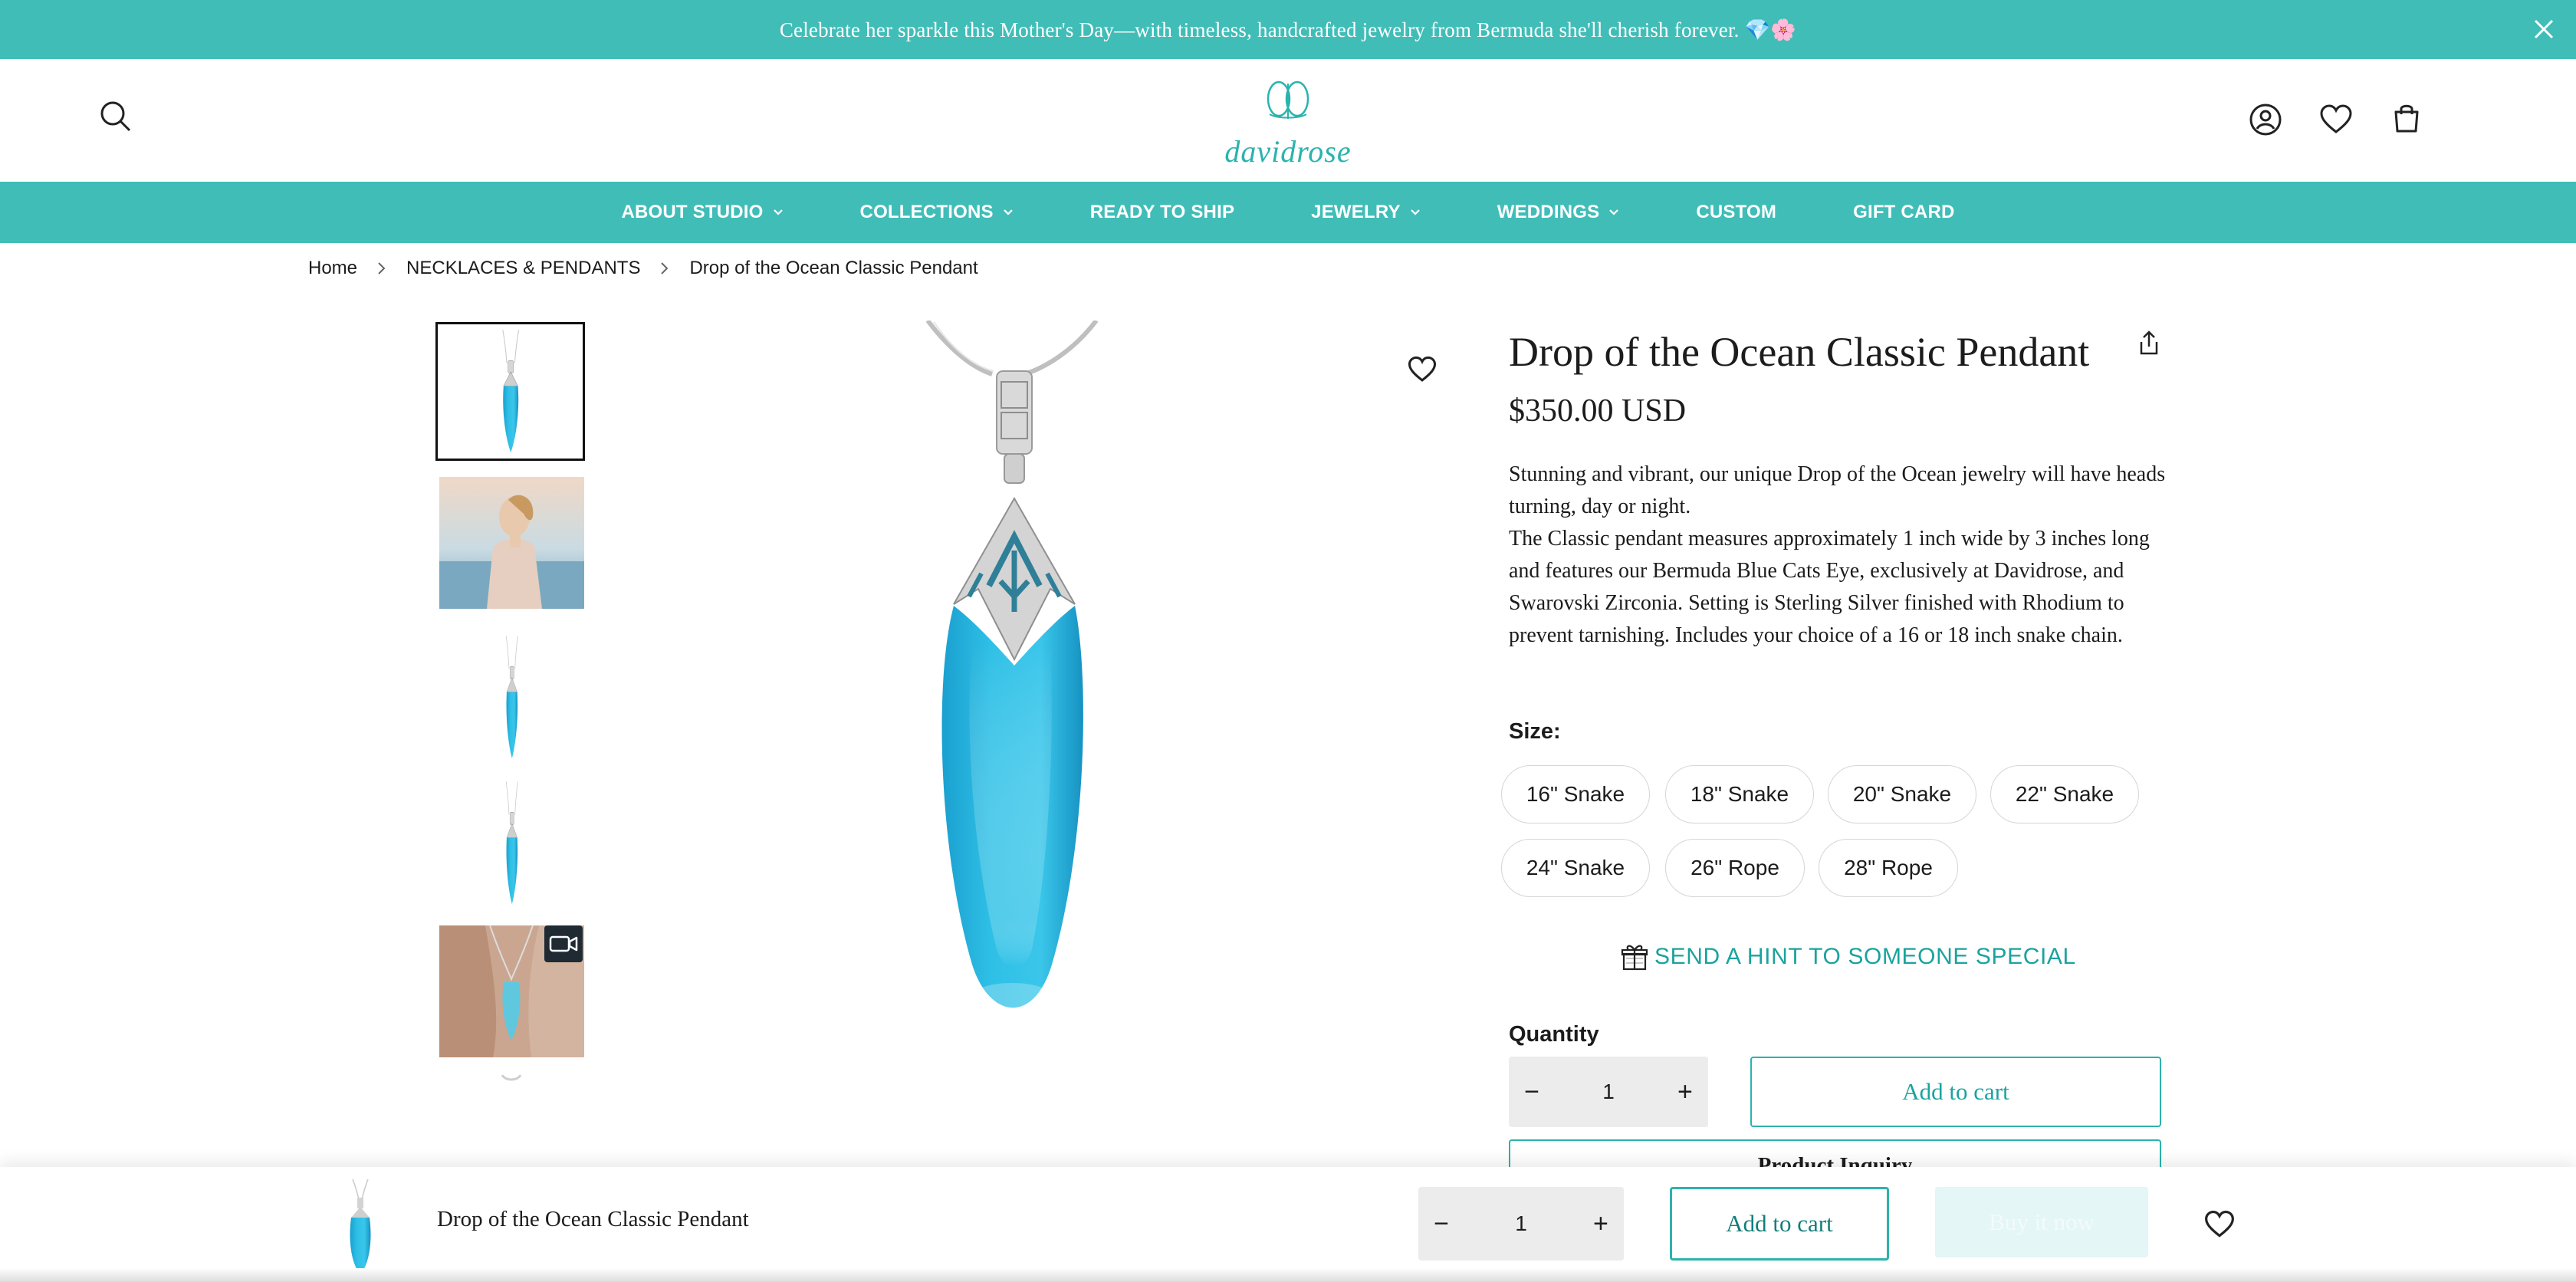 The height and width of the screenshot is (1282, 2576). I want to click on send-hint-link: SEND A HINT TO SOMEONE SPECIAL, so click(1847, 957).